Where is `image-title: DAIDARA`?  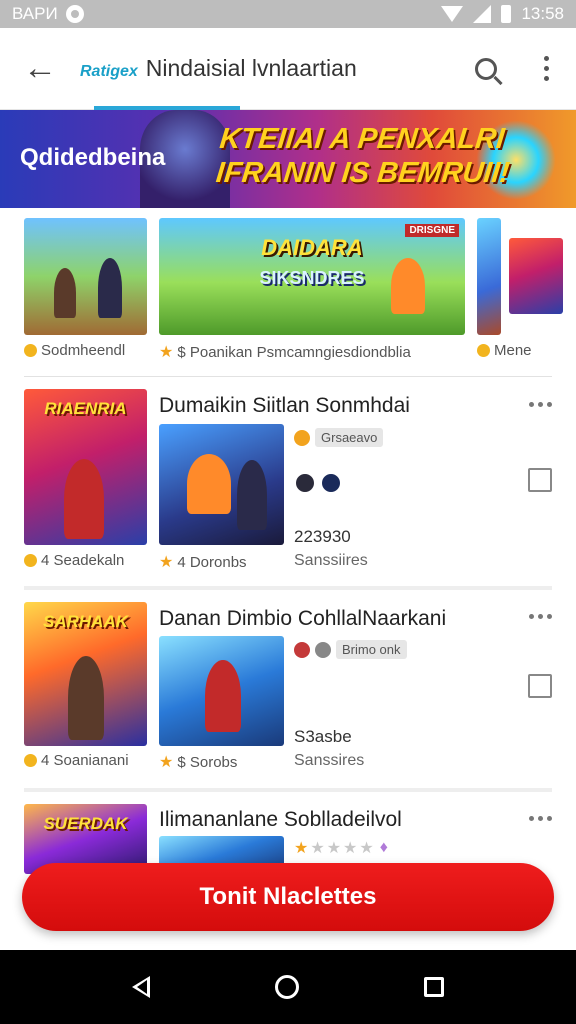
image-title: DAIDARA is located at coordinates (312, 247).